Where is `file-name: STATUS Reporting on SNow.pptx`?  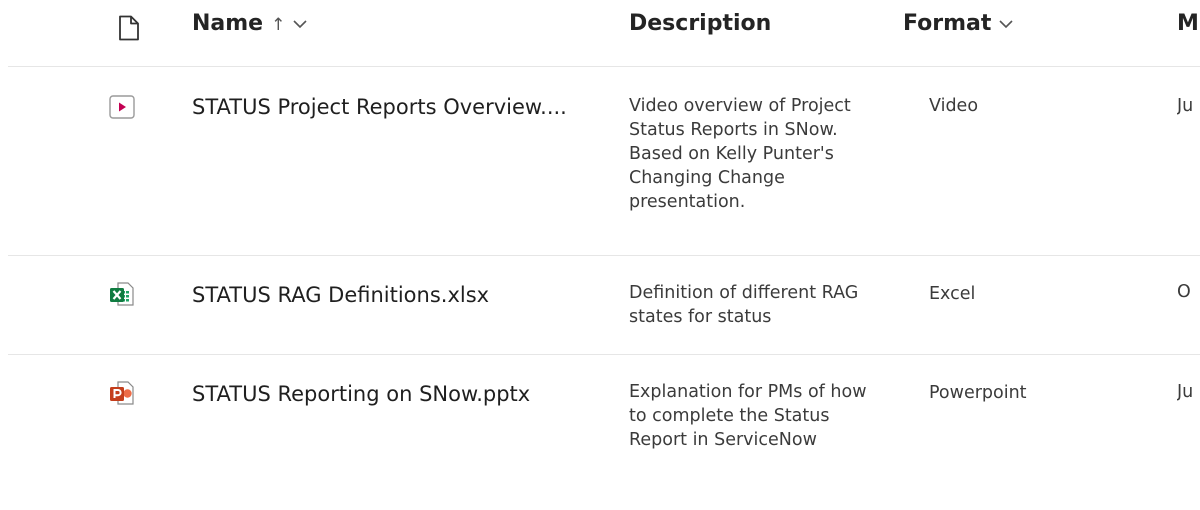
file-name: STATUS Reporting on SNow.pptx is located at coordinates (361, 394).